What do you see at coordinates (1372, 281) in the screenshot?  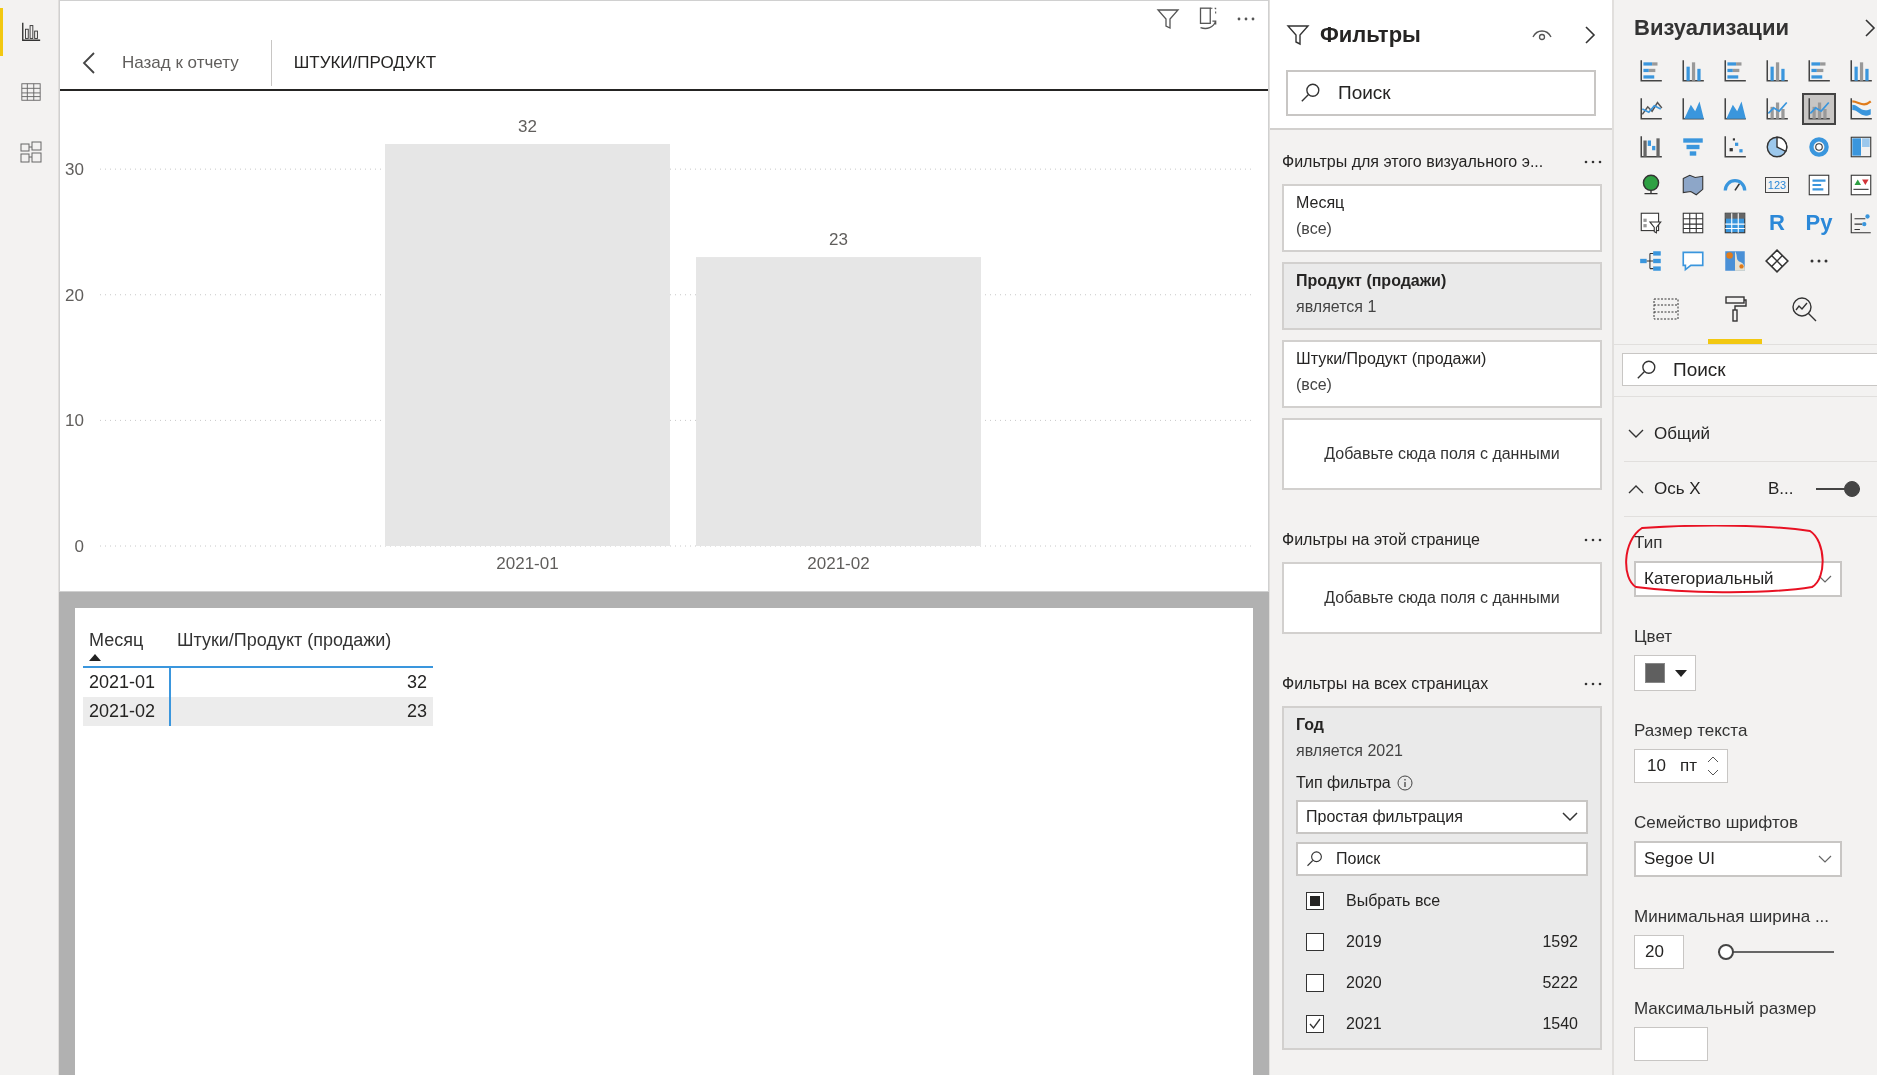 I see `filter-name: Продукт (продажи)` at bounding box center [1372, 281].